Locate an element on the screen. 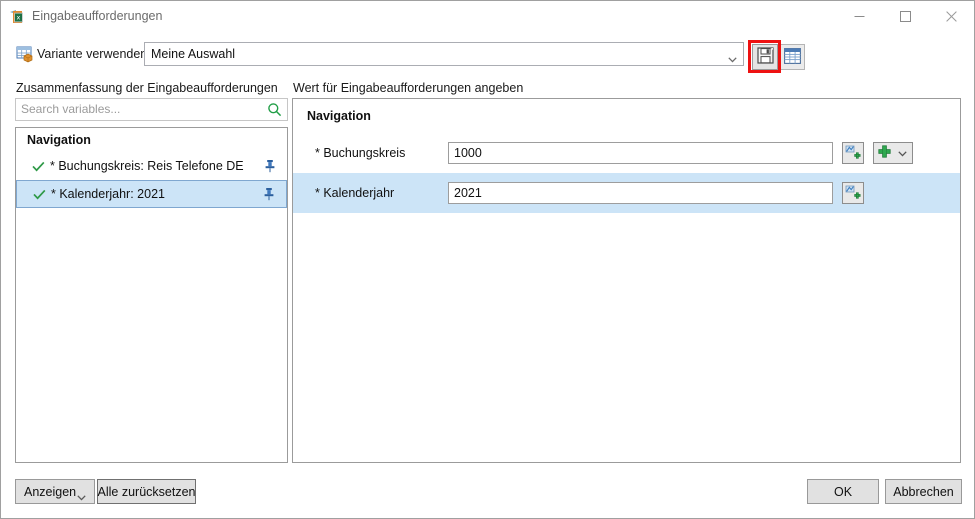  variant-combobox-value: Meine Auswahl is located at coordinates (193, 54).